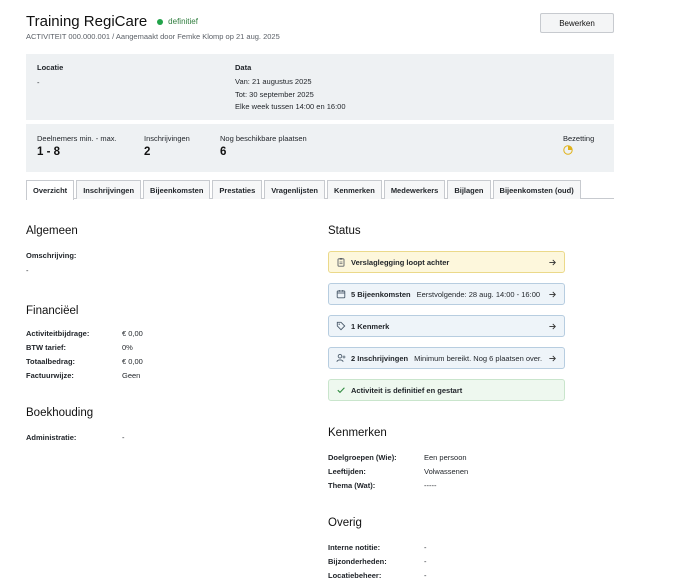  Describe the element at coordinates (127, 347) in the screenshot. I see `financieel-row-value: 0%` at that location.